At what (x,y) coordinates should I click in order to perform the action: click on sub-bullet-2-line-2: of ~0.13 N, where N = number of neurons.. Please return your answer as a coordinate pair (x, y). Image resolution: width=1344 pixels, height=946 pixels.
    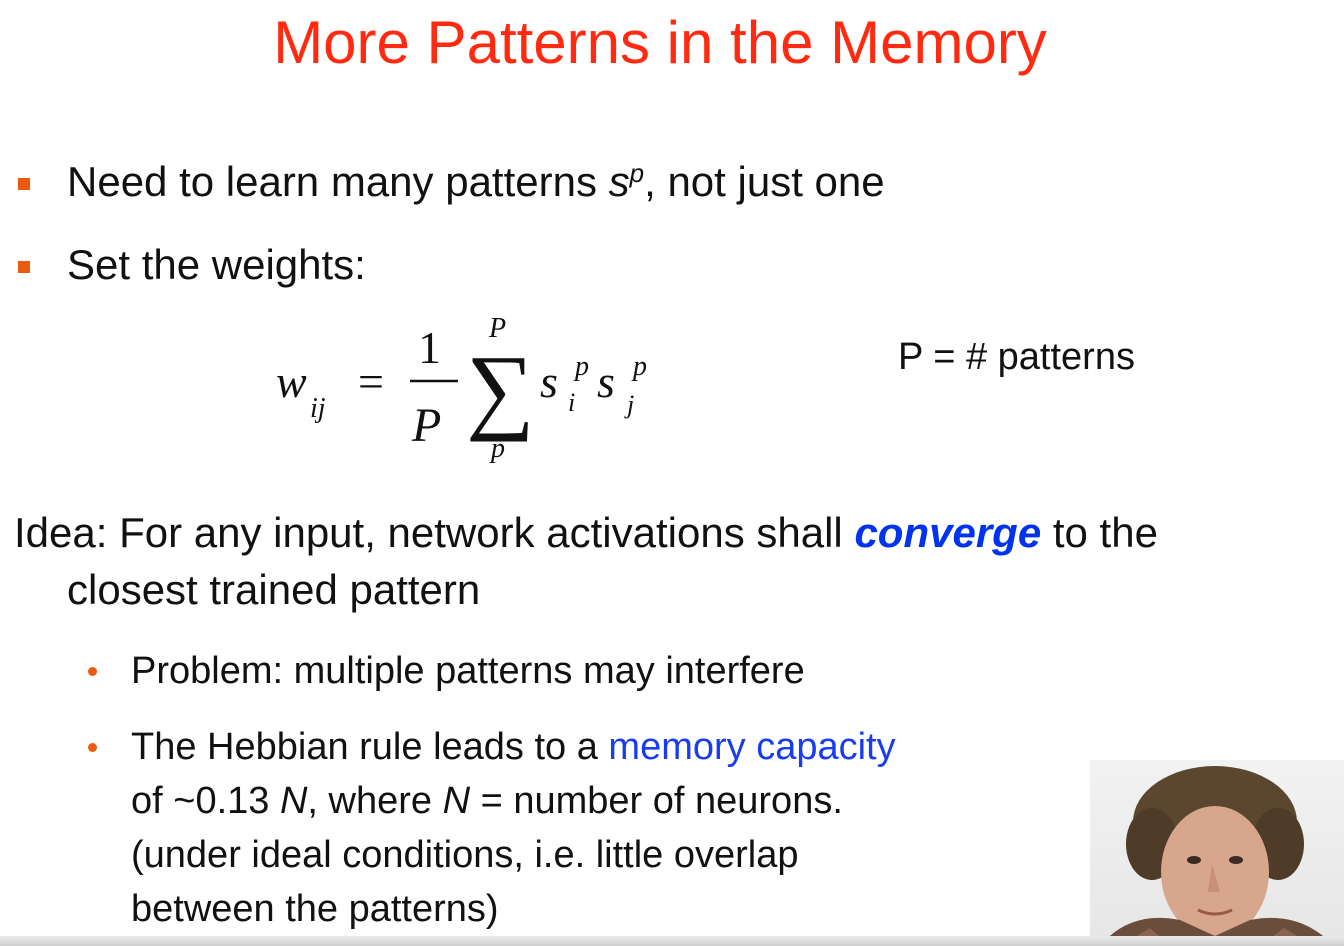
    Looking at the image, I should click on (513, 801).